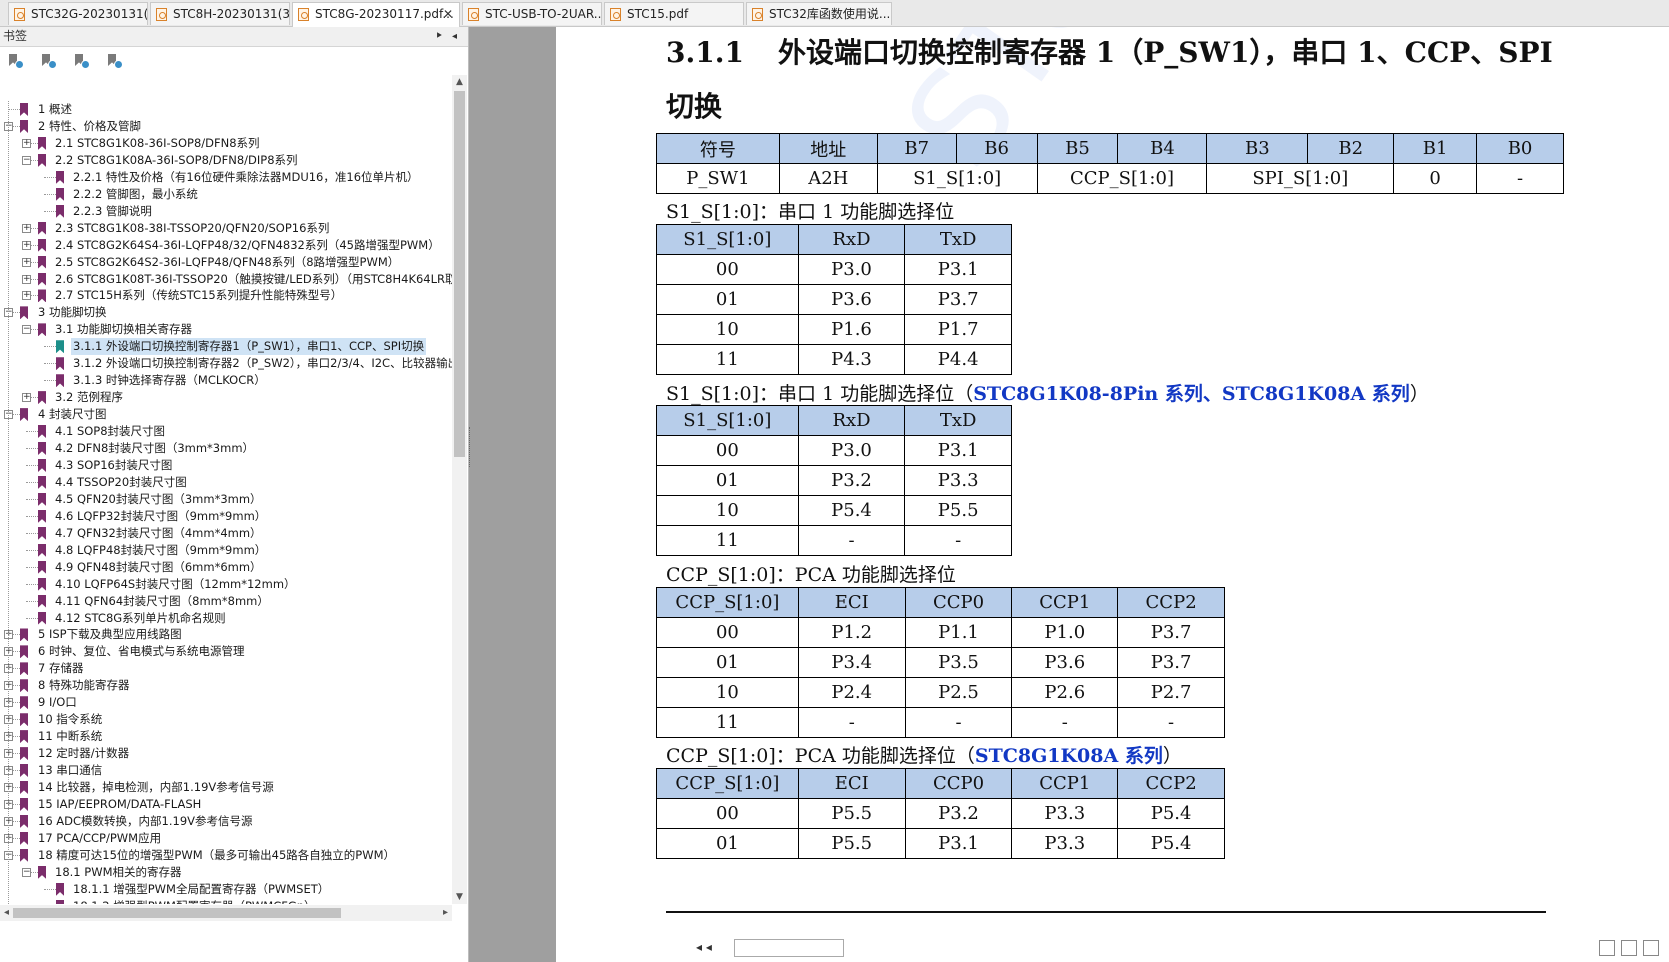  I want to click on bookmark-item: 2.2.3 管脚说明, so click(226, 211).